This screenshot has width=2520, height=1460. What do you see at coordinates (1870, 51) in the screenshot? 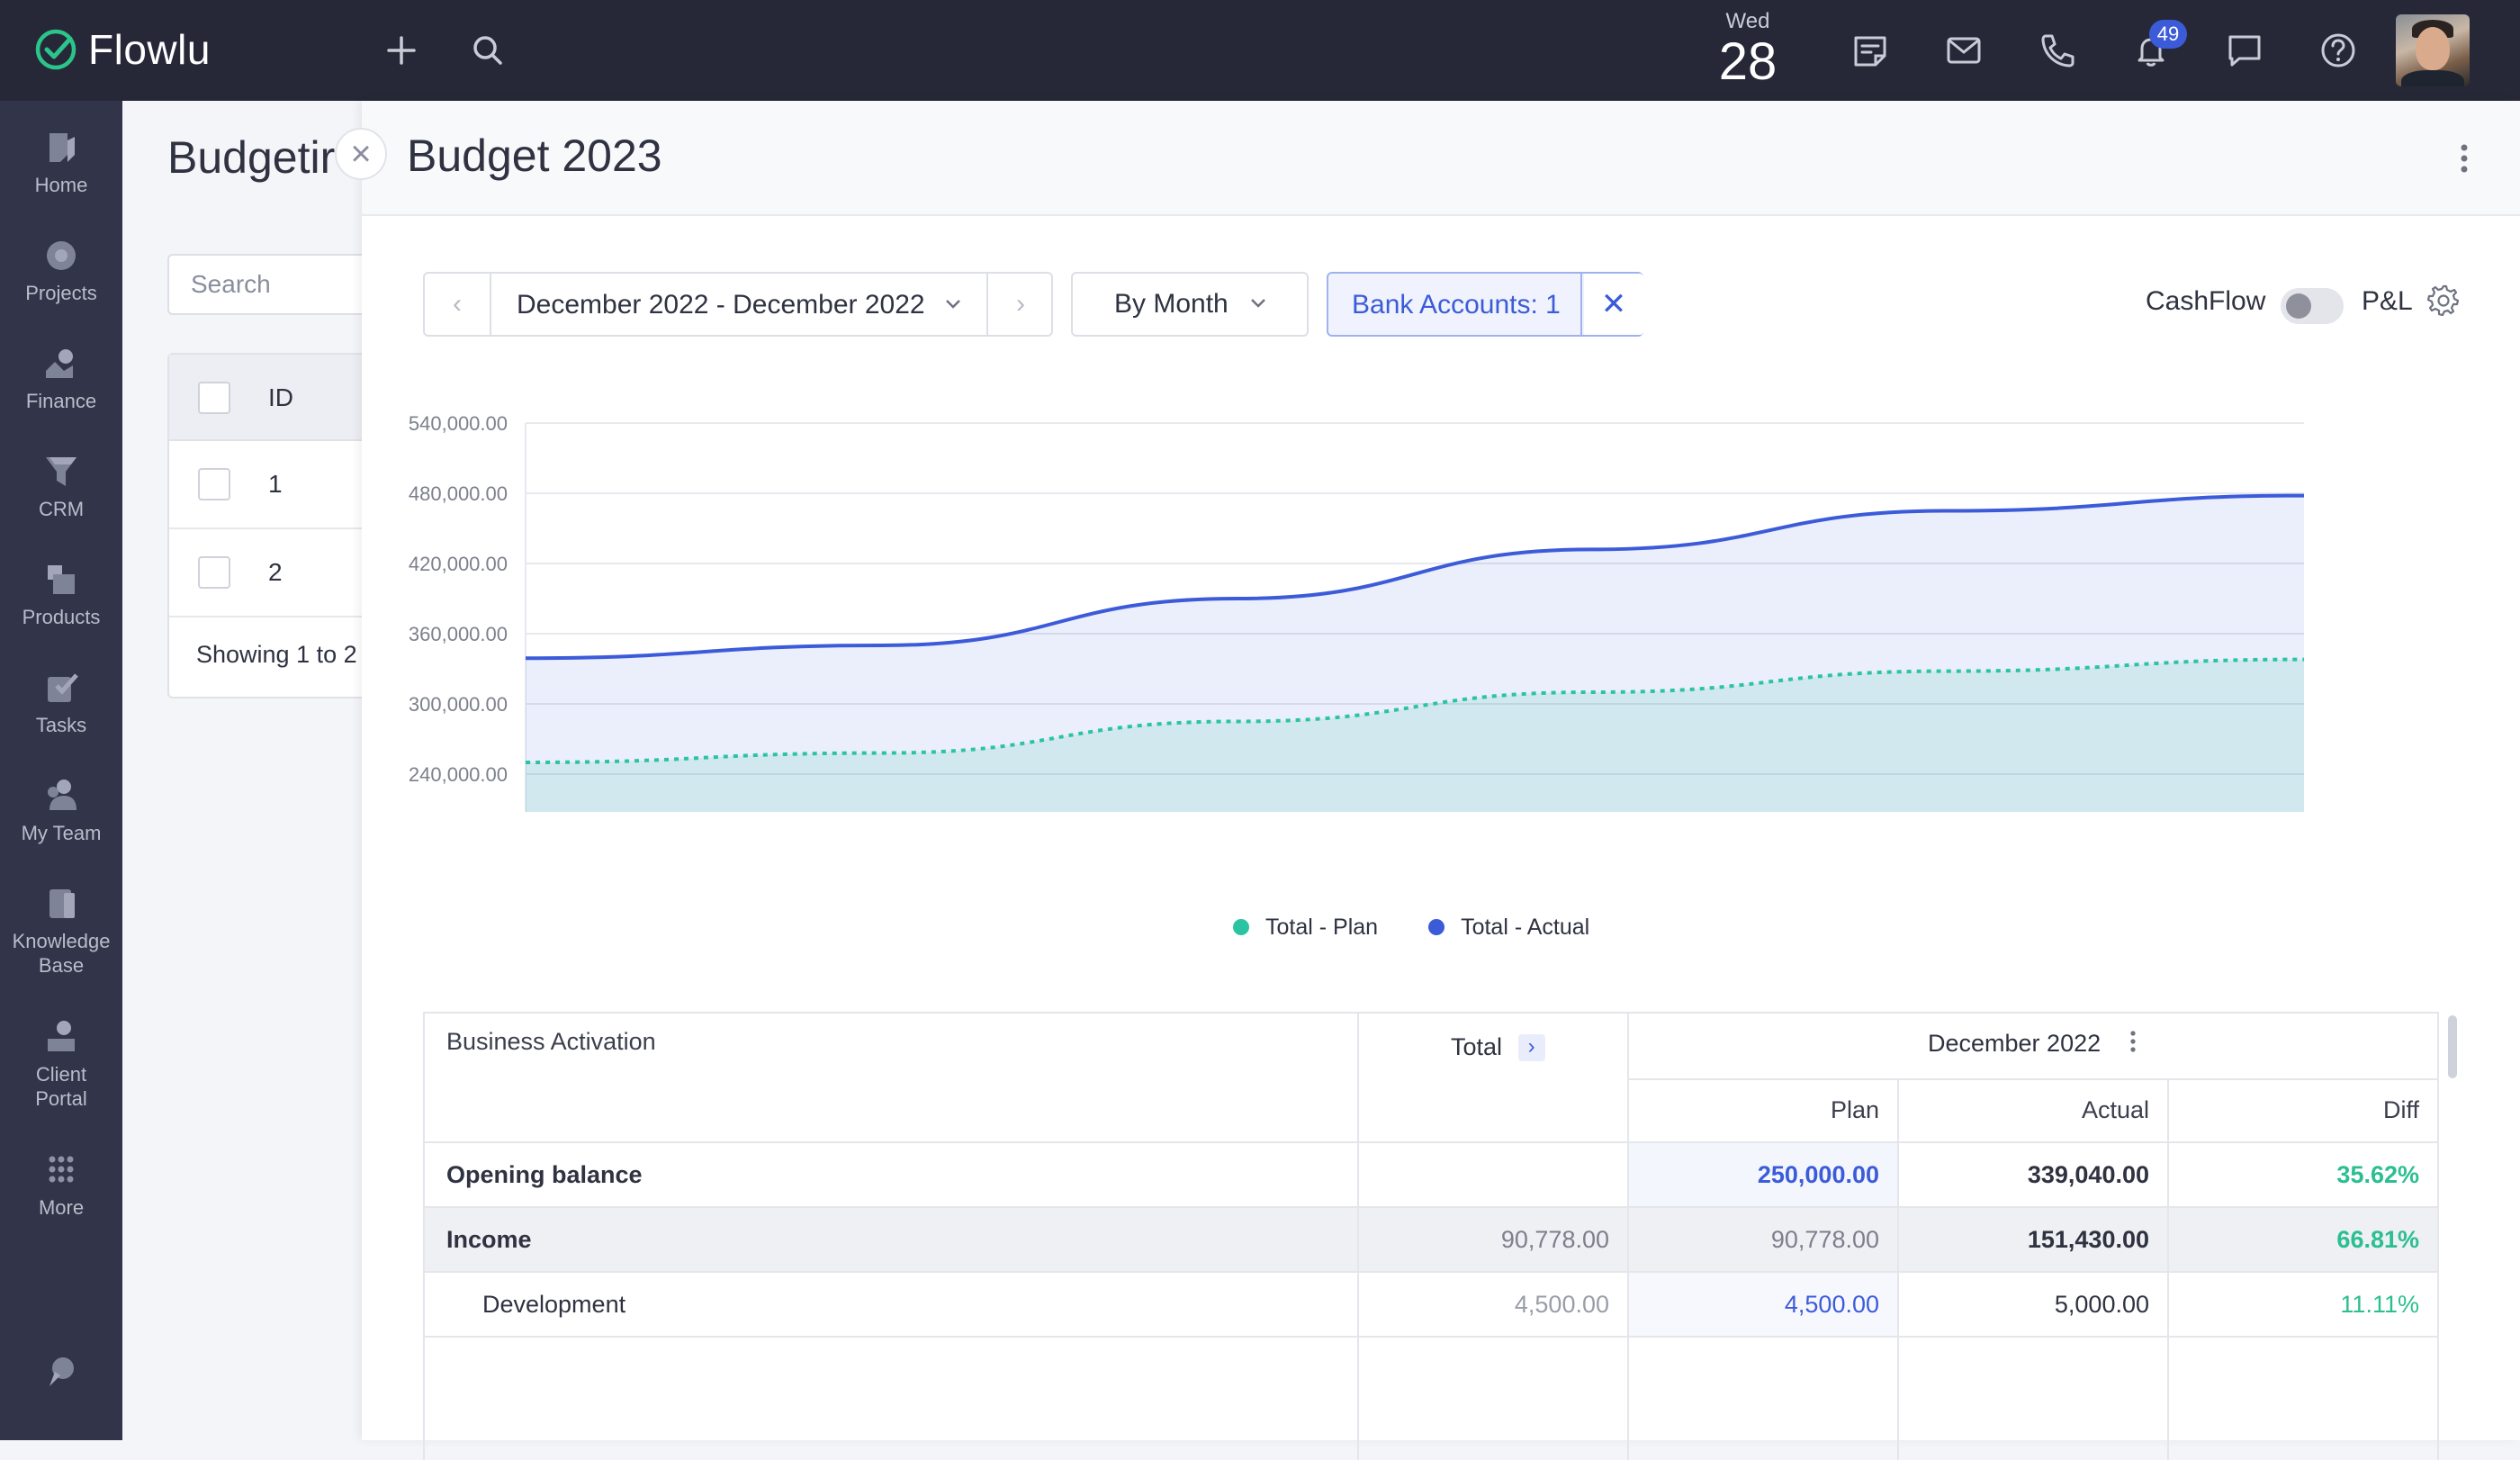
I see `notes-icon` at bounding box center [1870, 51].